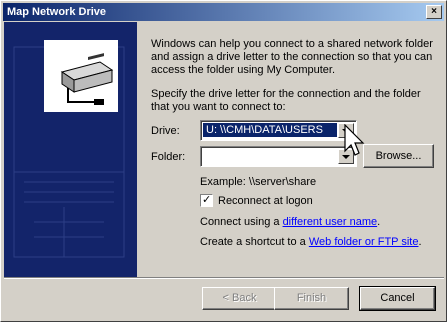 This screenshot has width=447, height=322. Describe the element at coordinates (270, 130) in the screenshot. I see `drive-selected-value: U: \\CMH\DATA\USERS` at that location.